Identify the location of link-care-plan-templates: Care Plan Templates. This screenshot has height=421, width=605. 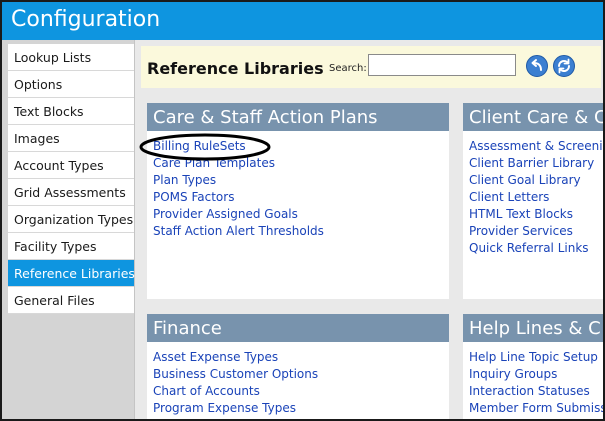
(214, 163).